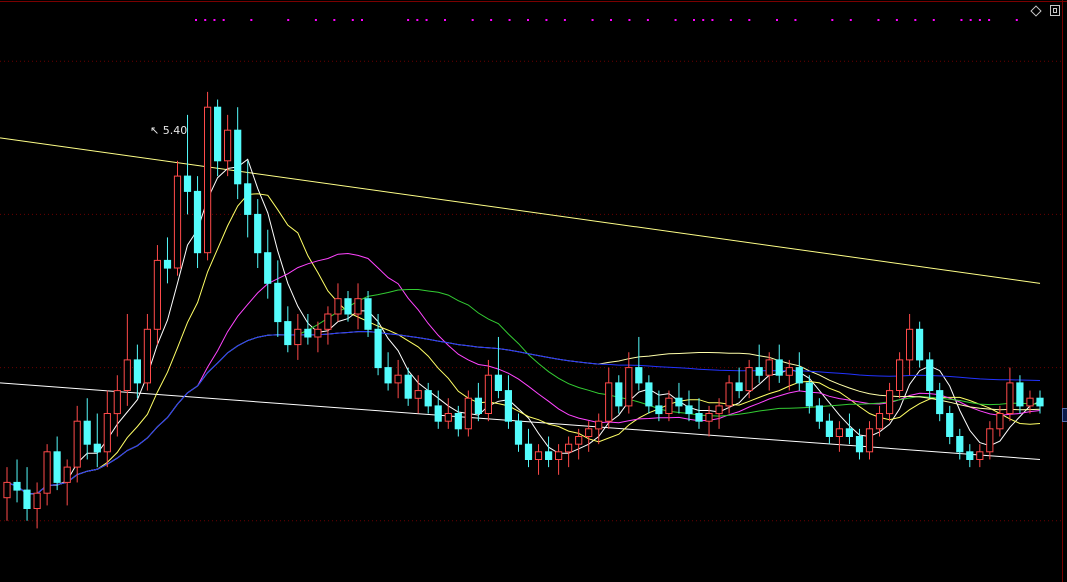 Image resolution: width=1067 pixels, height=582 pixels. I want to click on diamond-icon, so click(1036, 10).